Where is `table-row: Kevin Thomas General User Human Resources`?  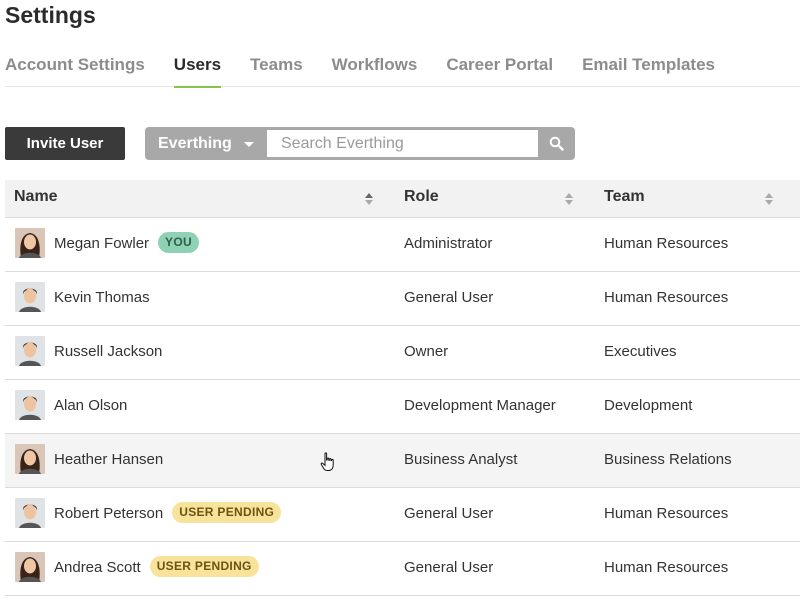 table-row: Kevin Thomas General User Human Resources is located at coordinates (402, 299).